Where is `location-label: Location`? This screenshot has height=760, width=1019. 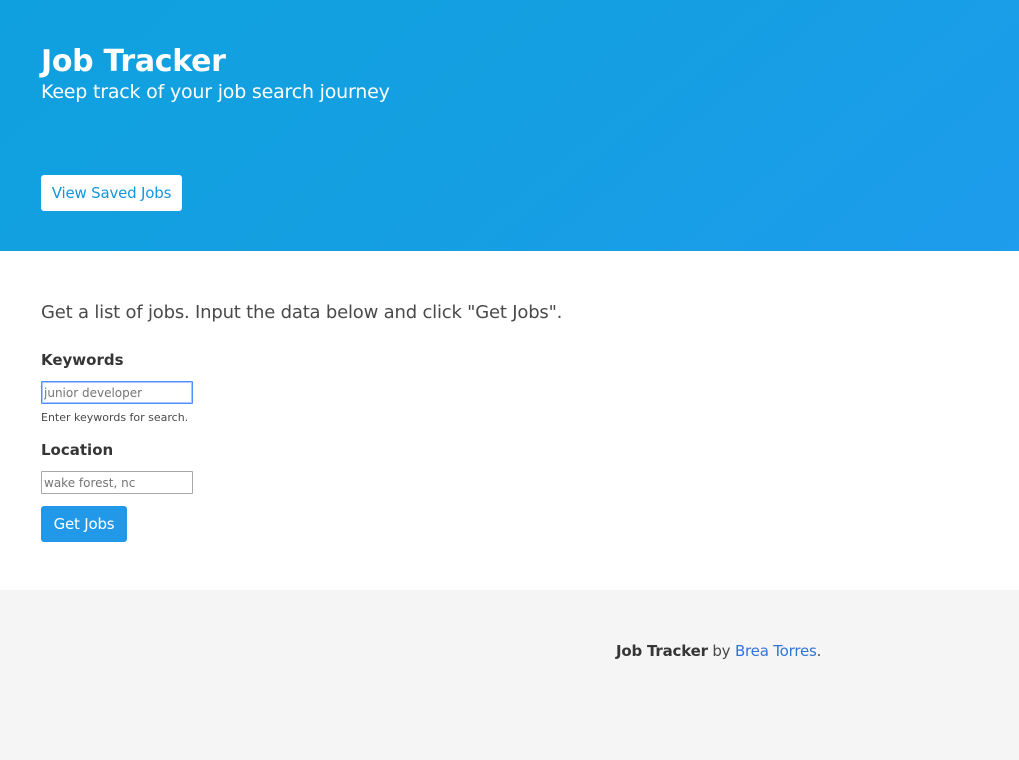
location-label: Location is located at coordinates (77, 450).